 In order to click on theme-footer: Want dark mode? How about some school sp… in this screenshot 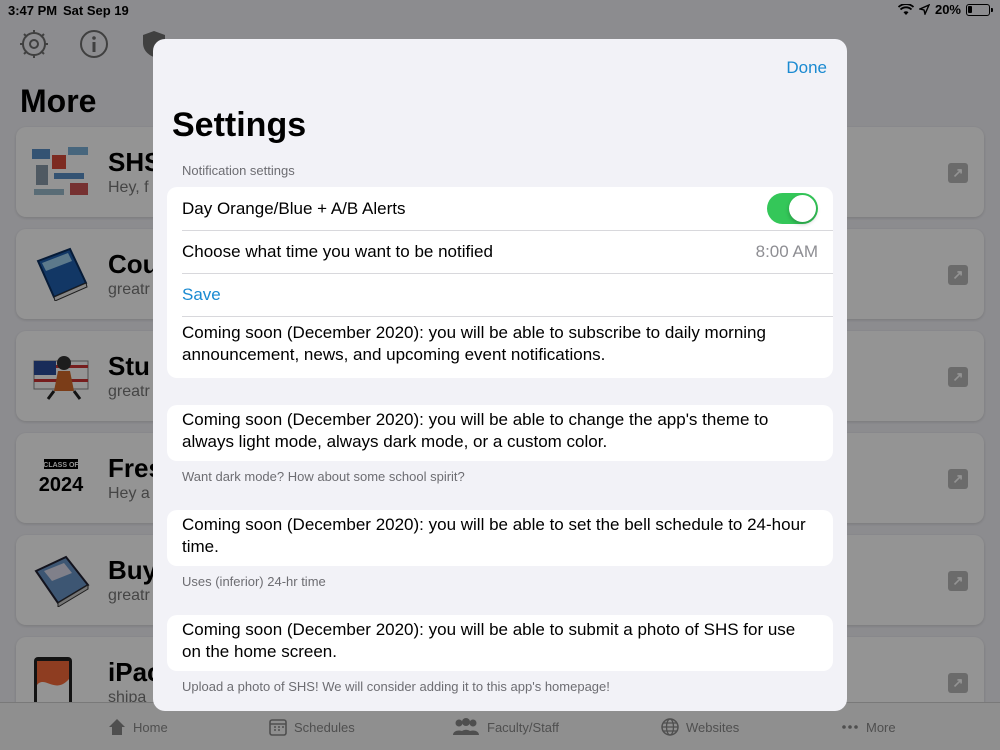, I will do `click(323, 476)`.